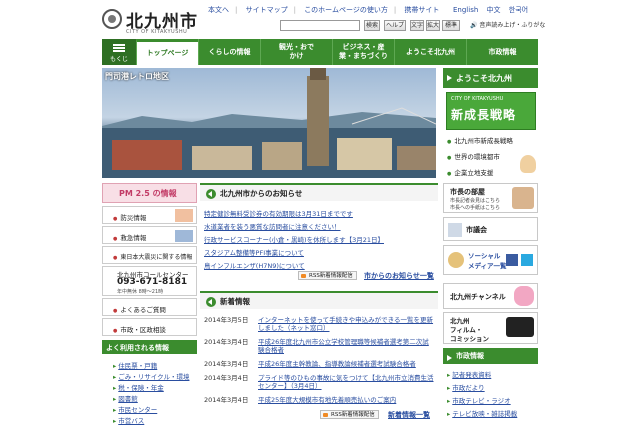  I want to click on notices-more-link: 市からのお知らせ一覧, so click(399, 276).